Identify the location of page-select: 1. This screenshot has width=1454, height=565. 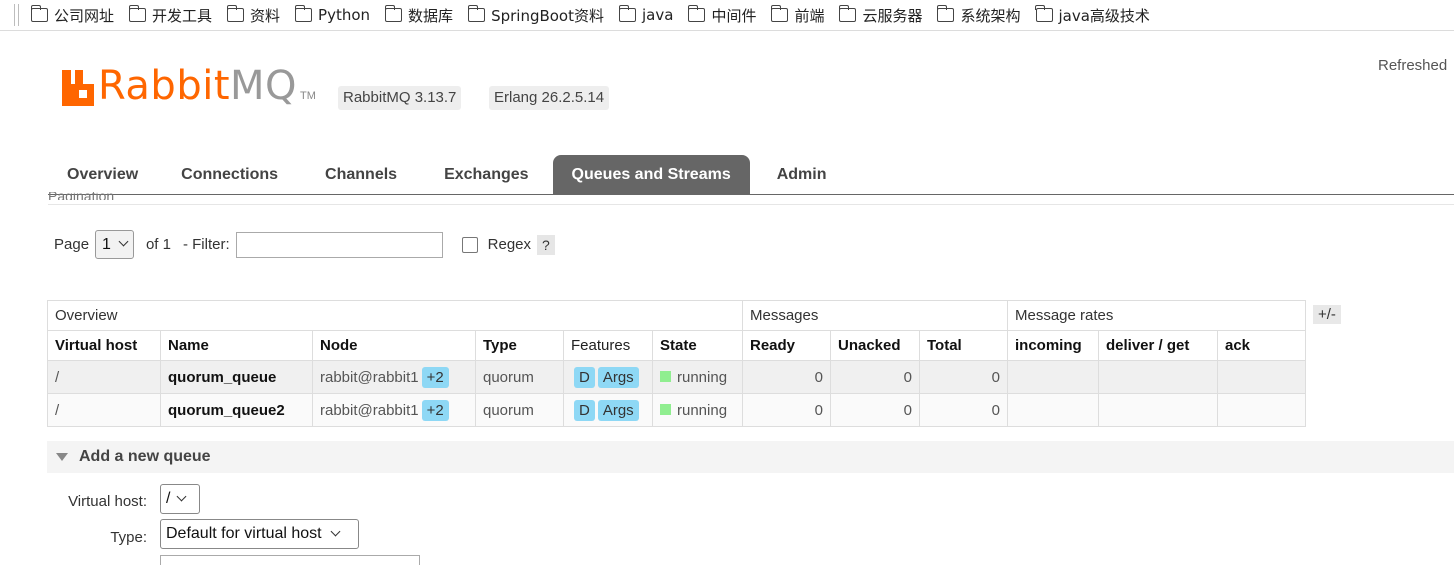
(114, 244).